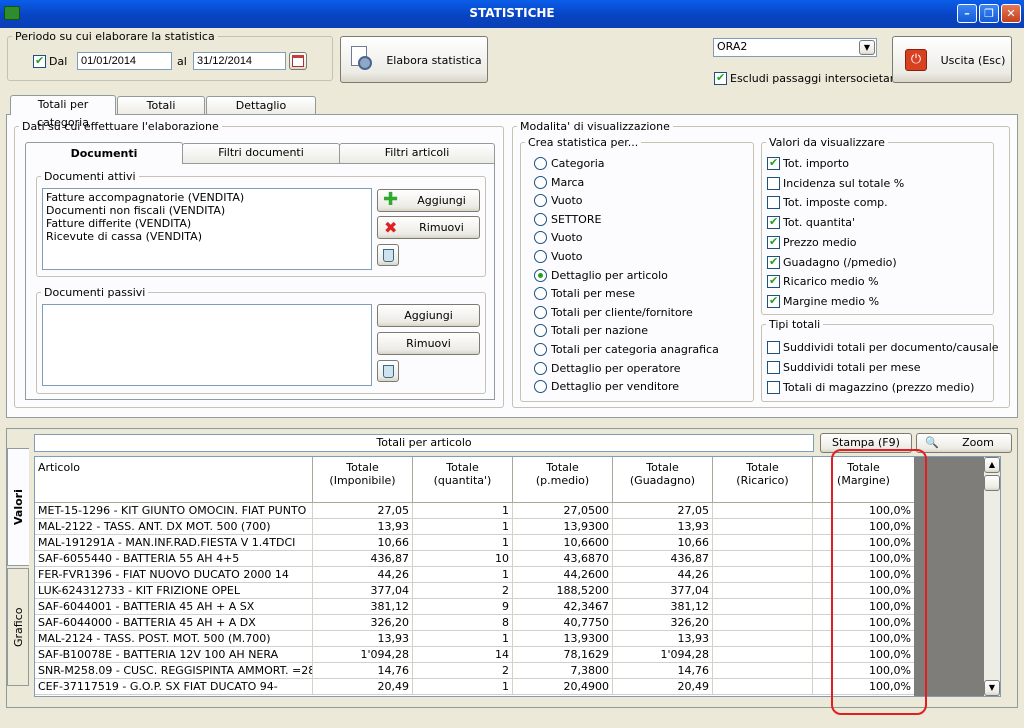 Image resolution: width=1024 pixels, height=728 pixels. What do you see at coordinates (104, 153) in the screenshot?
I see `tab-documenti: Documenti` at bounding box center [104, 153].